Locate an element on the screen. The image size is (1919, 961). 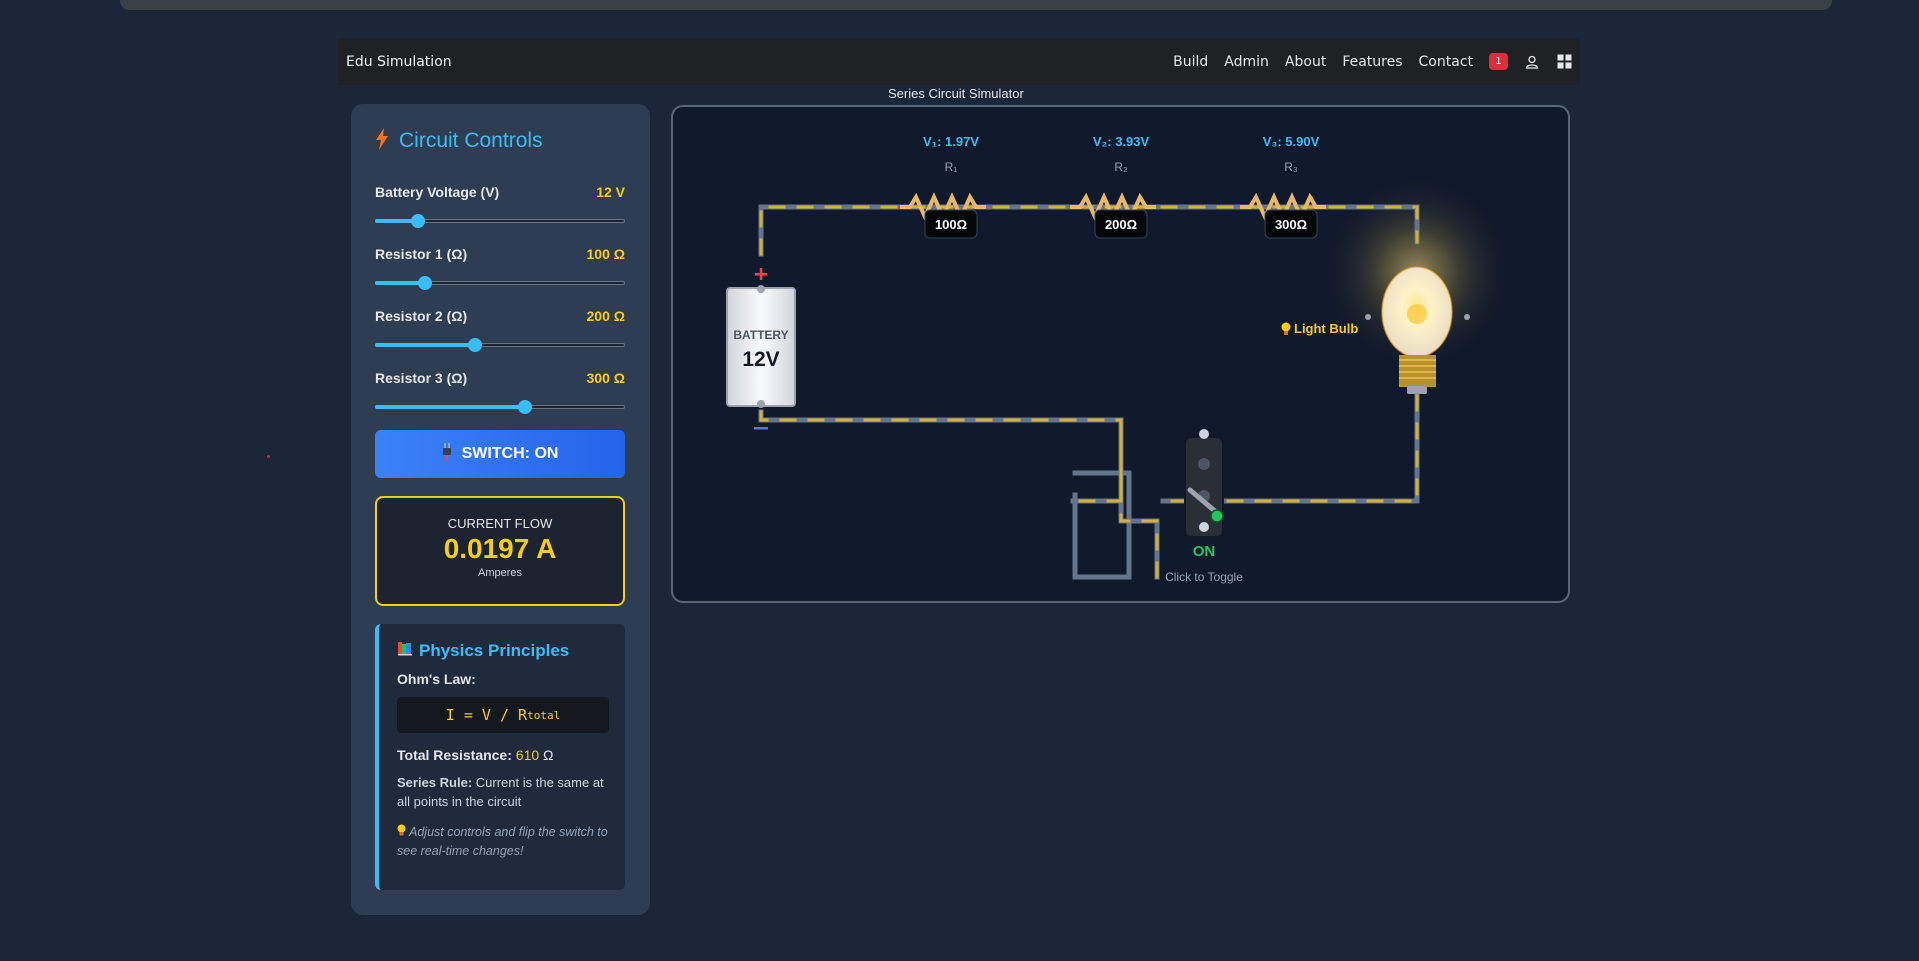
r1-voltage-label: V₁: 1.97V is located at coordinates (951, 141).